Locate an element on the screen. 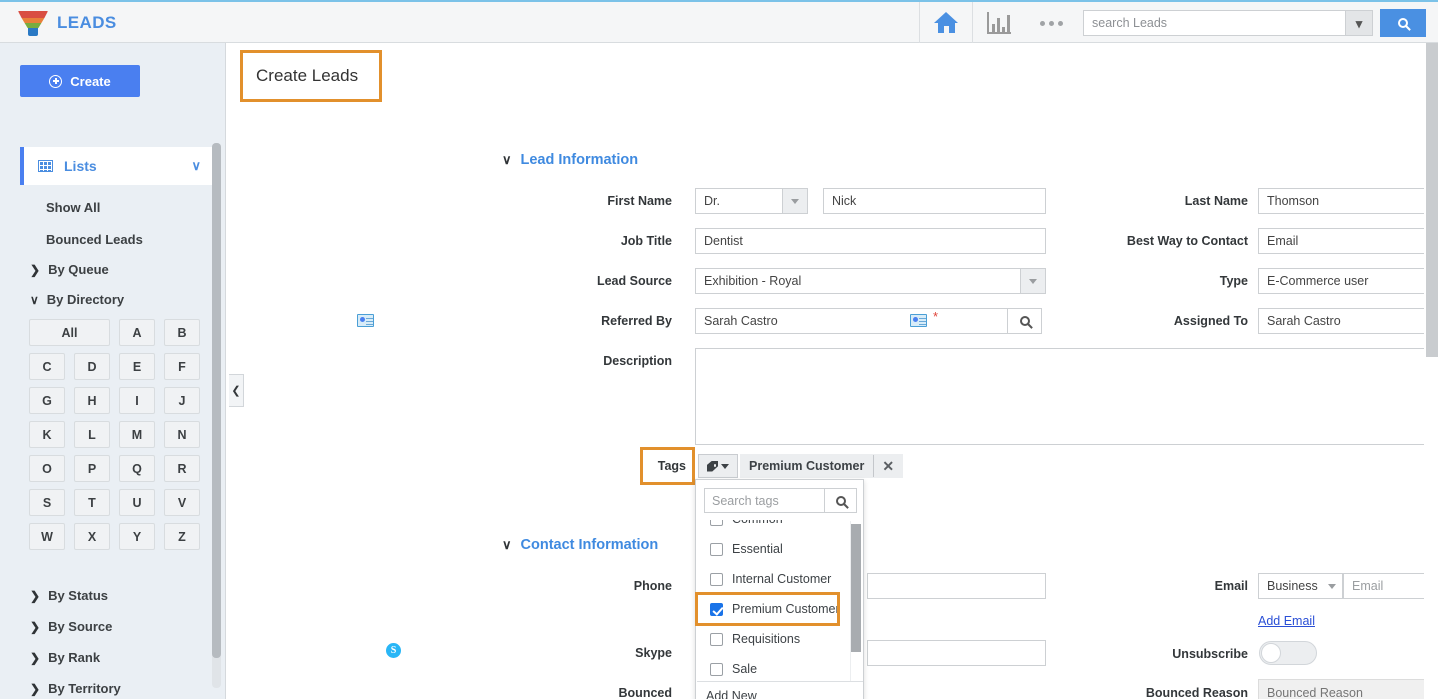 The height and width of the screenshot is (699, 1438). tag-option: Common is located at coordinates (780, 527).